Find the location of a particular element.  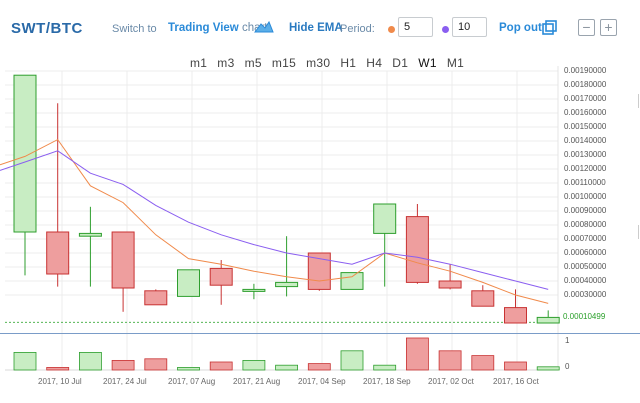

y-tick-label: 0.00060000 is located at coordinates (585, 252).